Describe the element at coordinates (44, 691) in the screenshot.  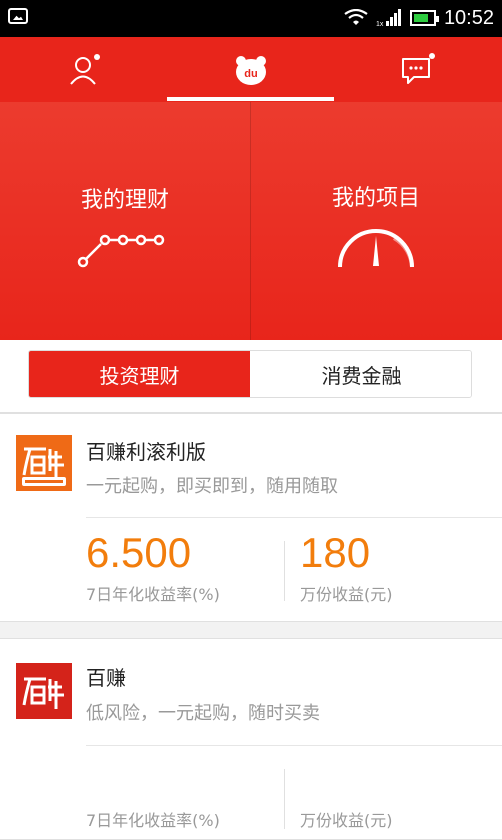
I see `baizhuan-logo` at that location.